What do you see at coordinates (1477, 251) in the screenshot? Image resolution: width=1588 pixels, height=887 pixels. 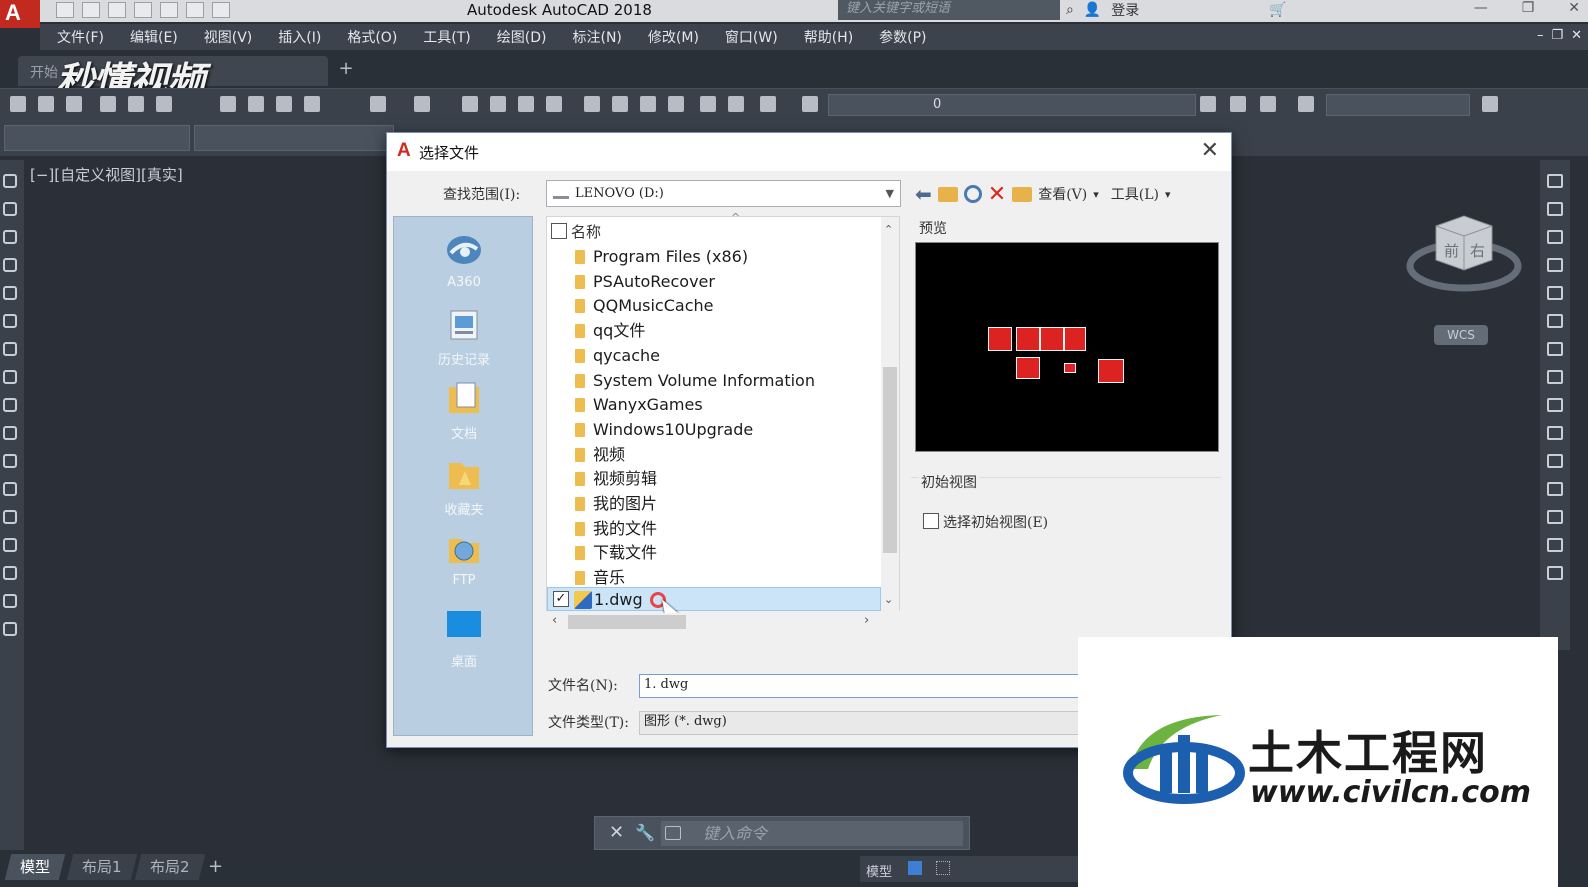 I see `viewcube-face-right: 右` at bounding box center [1477, 251].